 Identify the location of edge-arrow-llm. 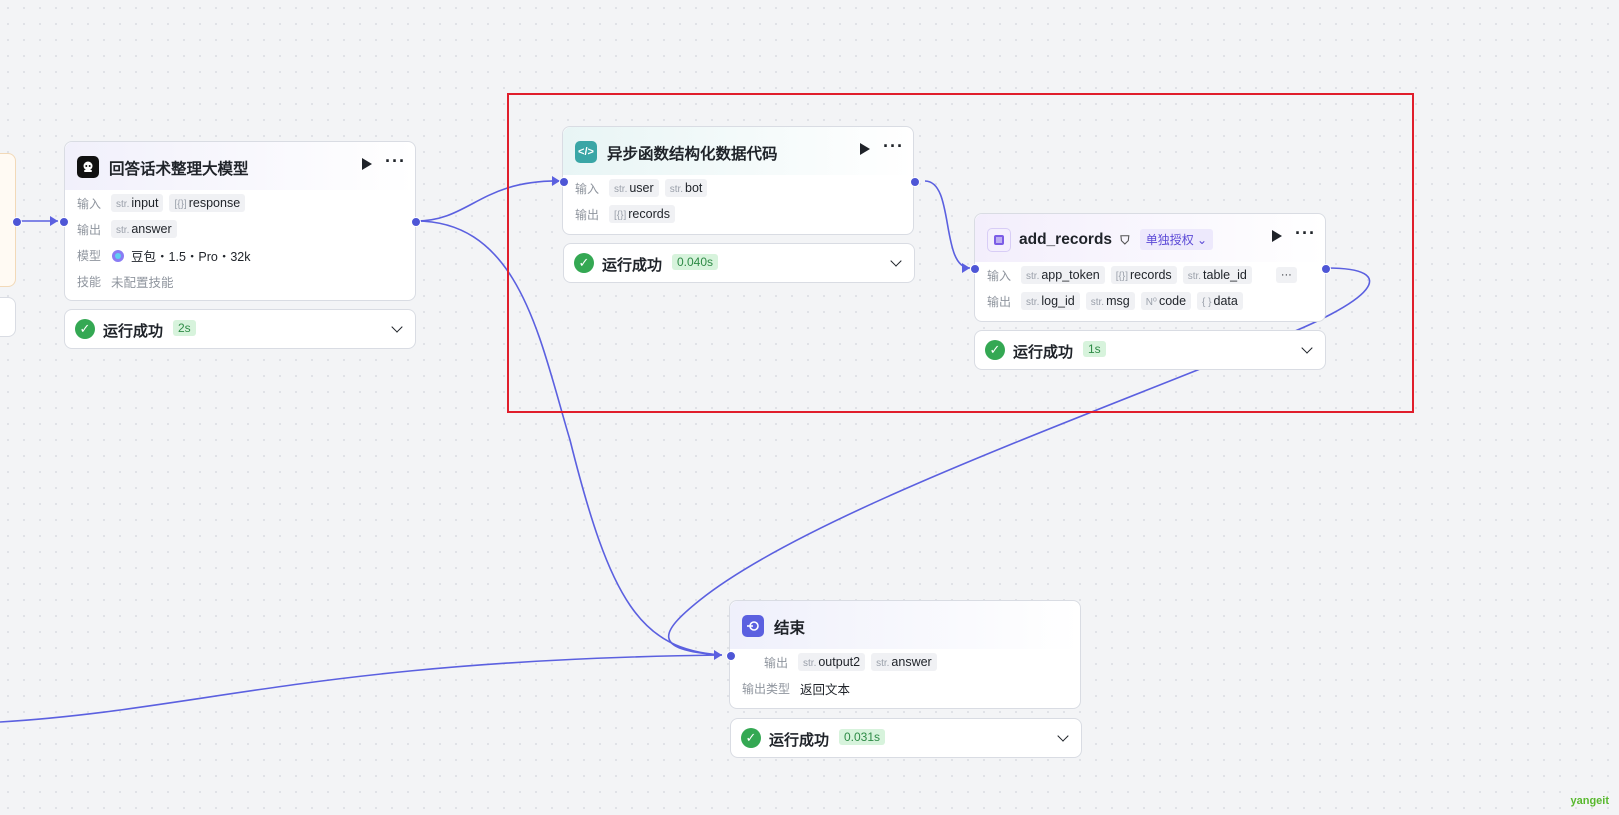
(54, 221).